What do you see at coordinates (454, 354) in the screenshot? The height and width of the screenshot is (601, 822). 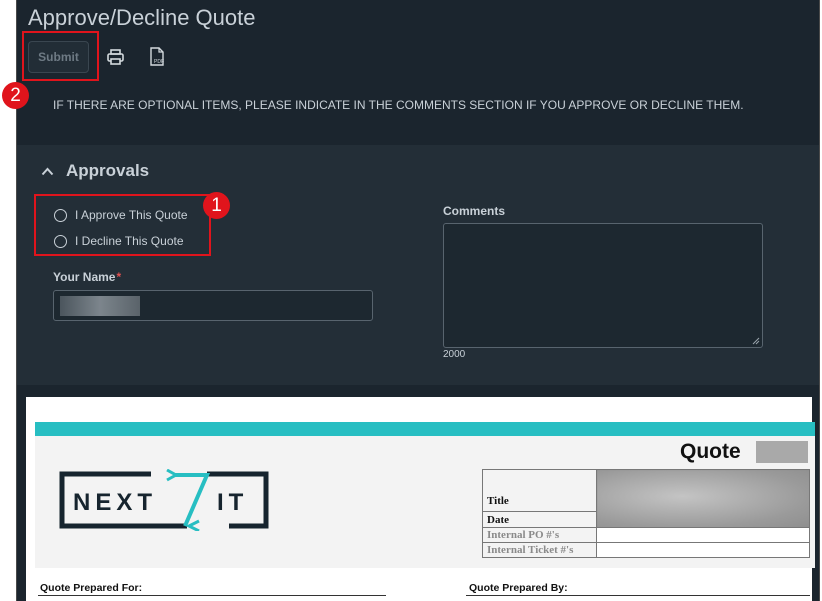 I see `comments-char-limit: 2000` at bounding box center [454, 354].